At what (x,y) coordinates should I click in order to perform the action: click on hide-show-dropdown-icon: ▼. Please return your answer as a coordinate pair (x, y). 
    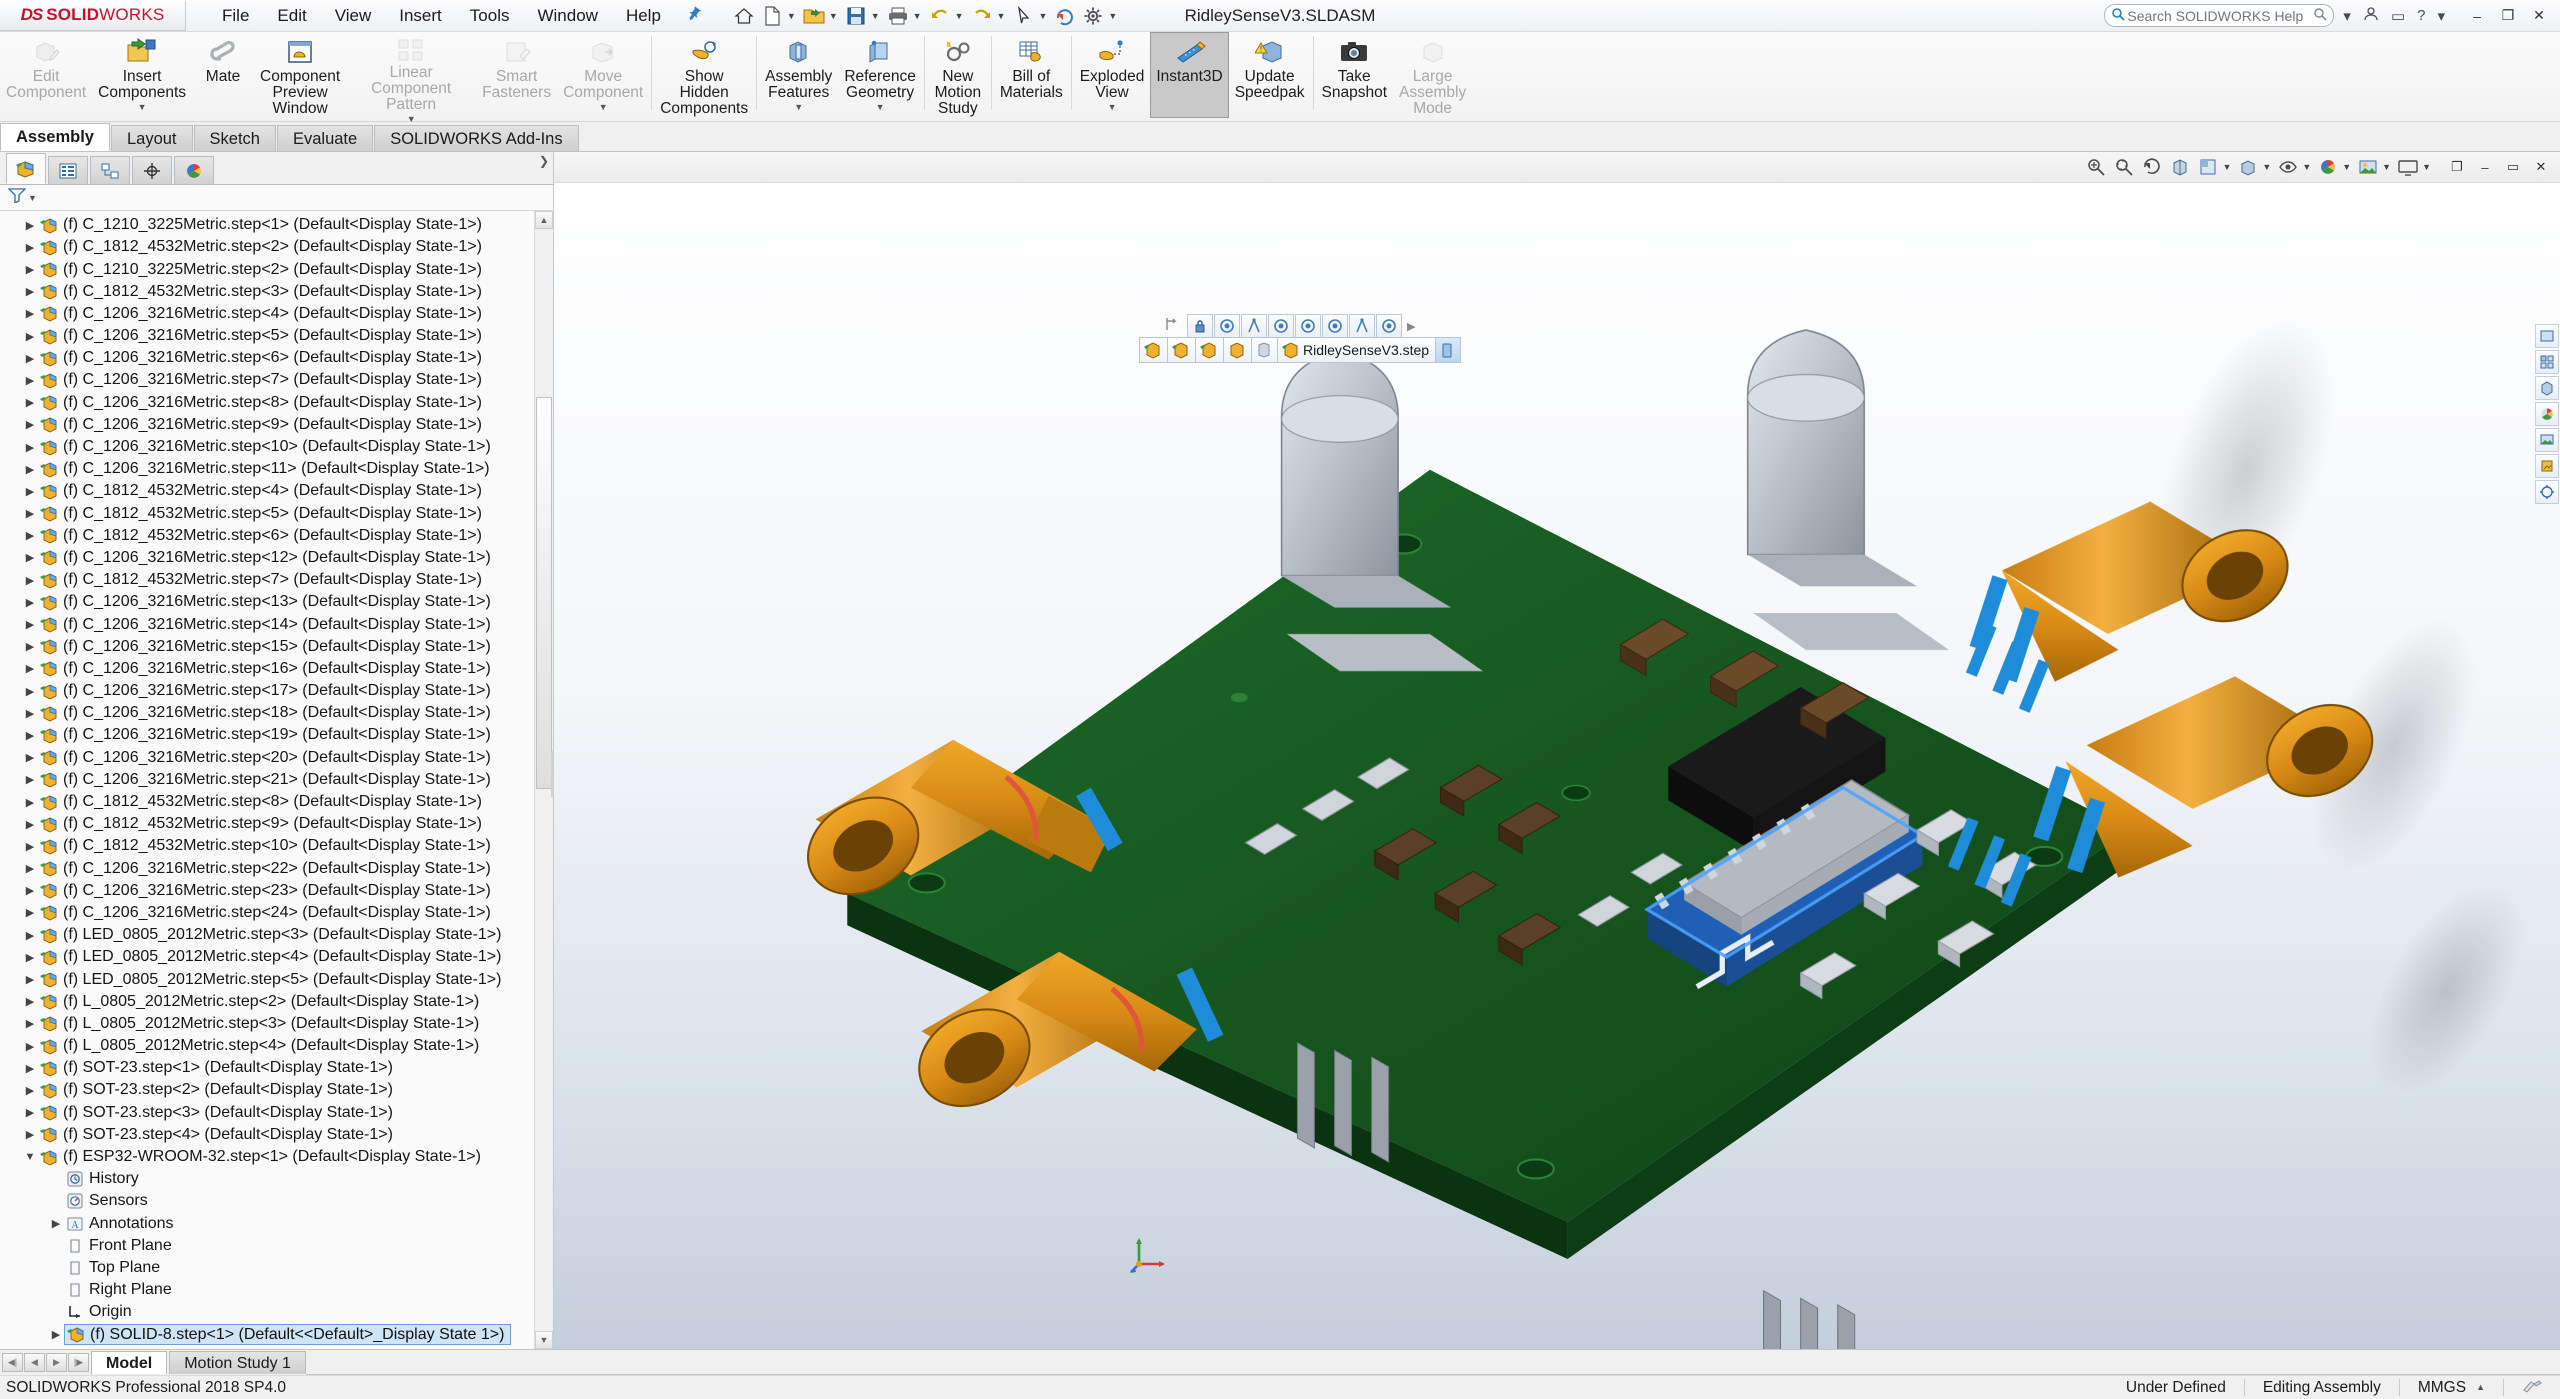
    Looking at the image, I should click on (2306, 167).